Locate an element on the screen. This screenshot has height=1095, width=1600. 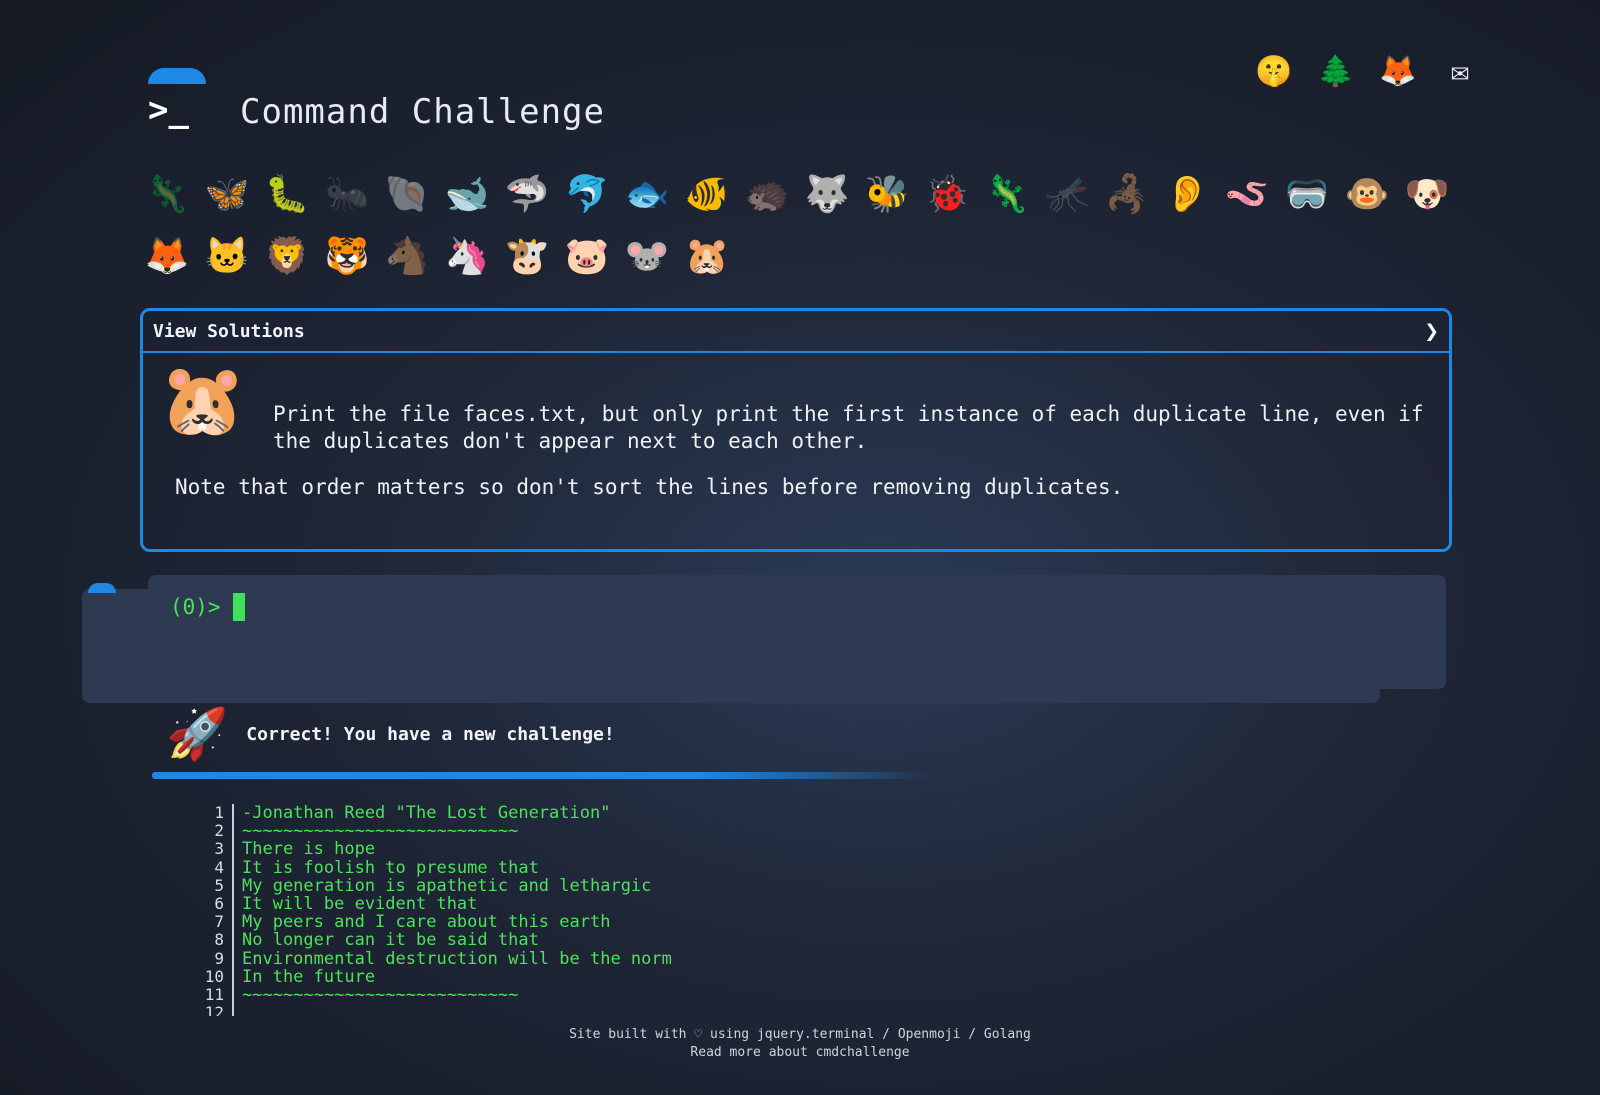
status-message: 🚀 Correct! You have a new challenge! is located at coordinates (390, 734).